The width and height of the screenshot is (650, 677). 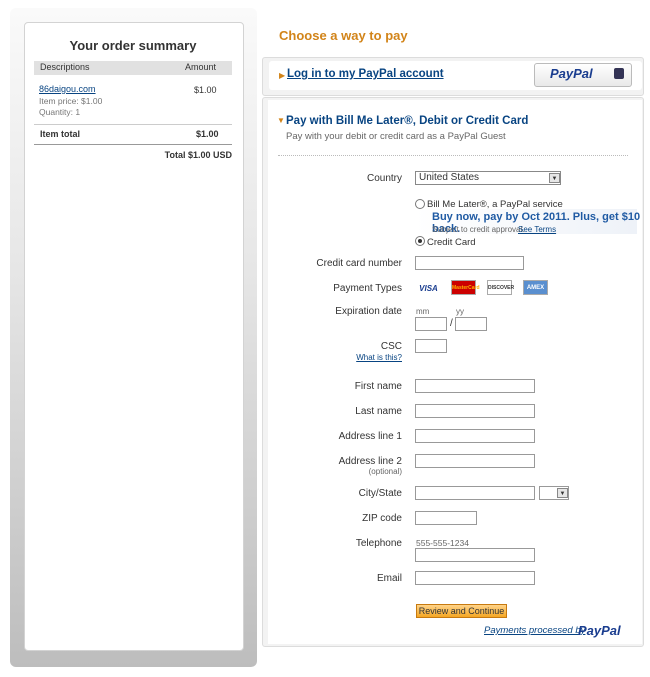 I want to click on item-price: Item price: $1.00, so click(x=71, y=101).